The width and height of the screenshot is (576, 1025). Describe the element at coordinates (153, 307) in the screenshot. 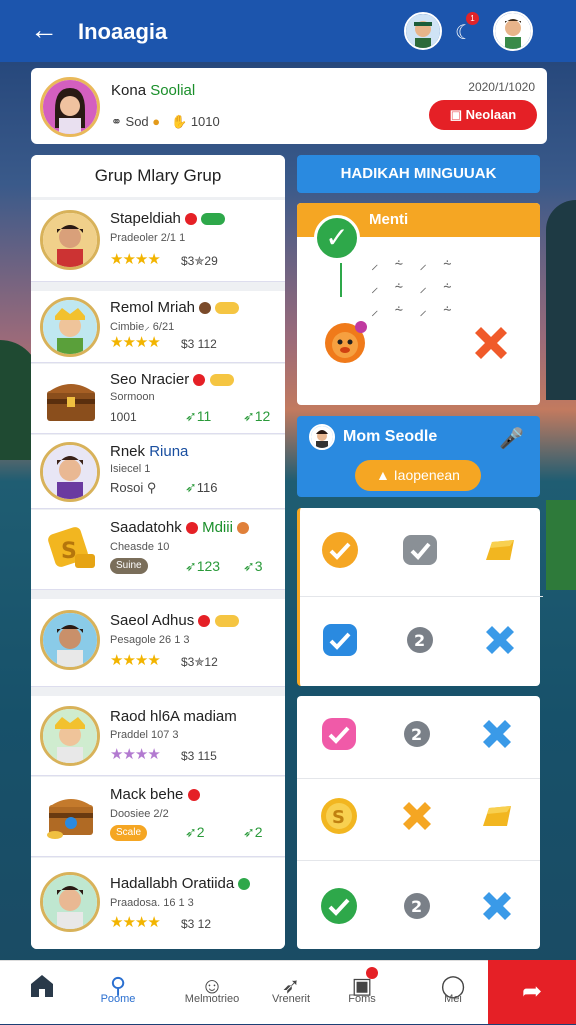

I see `list-item-name-text: Remol Mriah` at that location.